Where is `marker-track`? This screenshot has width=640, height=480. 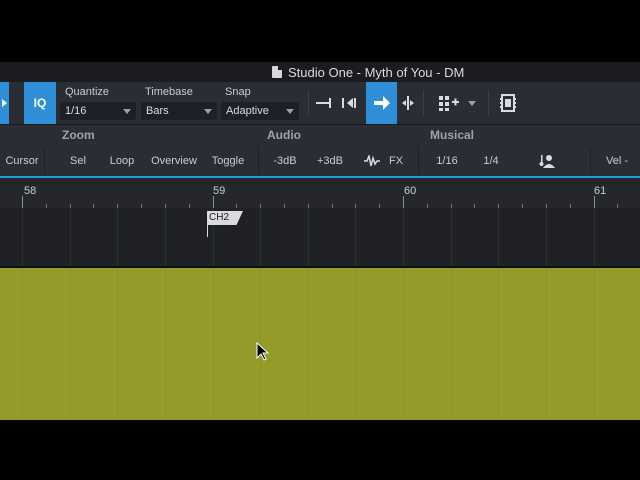
marker-track is located at coordinates (320, 237).